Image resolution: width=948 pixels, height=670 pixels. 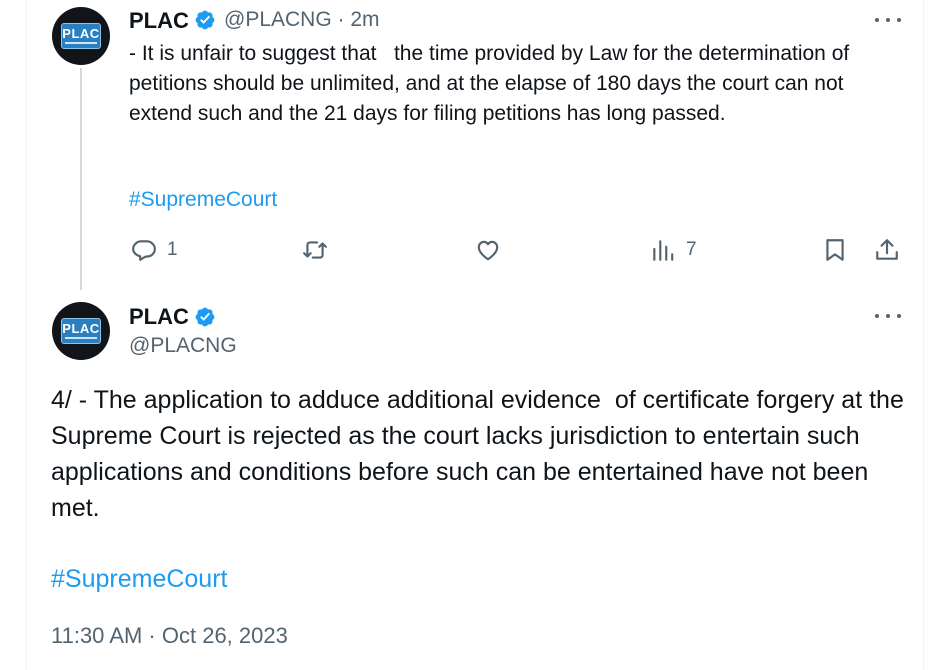 What do you see at coordinates (364, 19) in the screenshot?
I see `post-time: 2m` at bounding box center [364, 19].